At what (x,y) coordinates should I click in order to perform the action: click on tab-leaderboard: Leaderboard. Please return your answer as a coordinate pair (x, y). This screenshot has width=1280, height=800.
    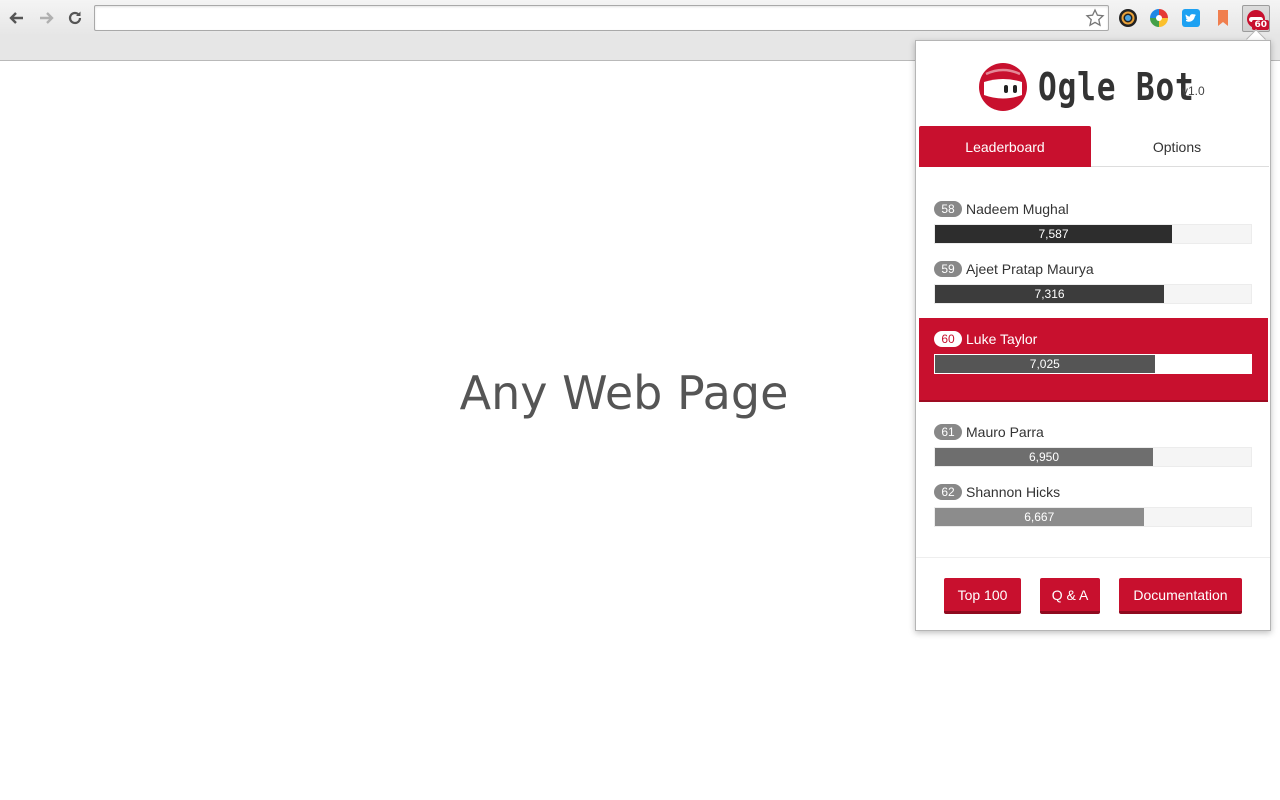
    Looking at the image, I should click on (1005, 146).